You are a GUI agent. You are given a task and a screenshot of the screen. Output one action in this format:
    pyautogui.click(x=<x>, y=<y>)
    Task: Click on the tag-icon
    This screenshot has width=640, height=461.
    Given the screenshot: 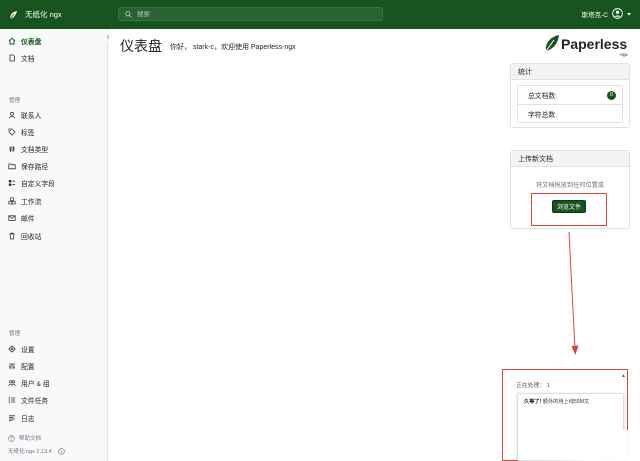 What is the action you would take?
    pyautogui.click(x=12, y=132)
    